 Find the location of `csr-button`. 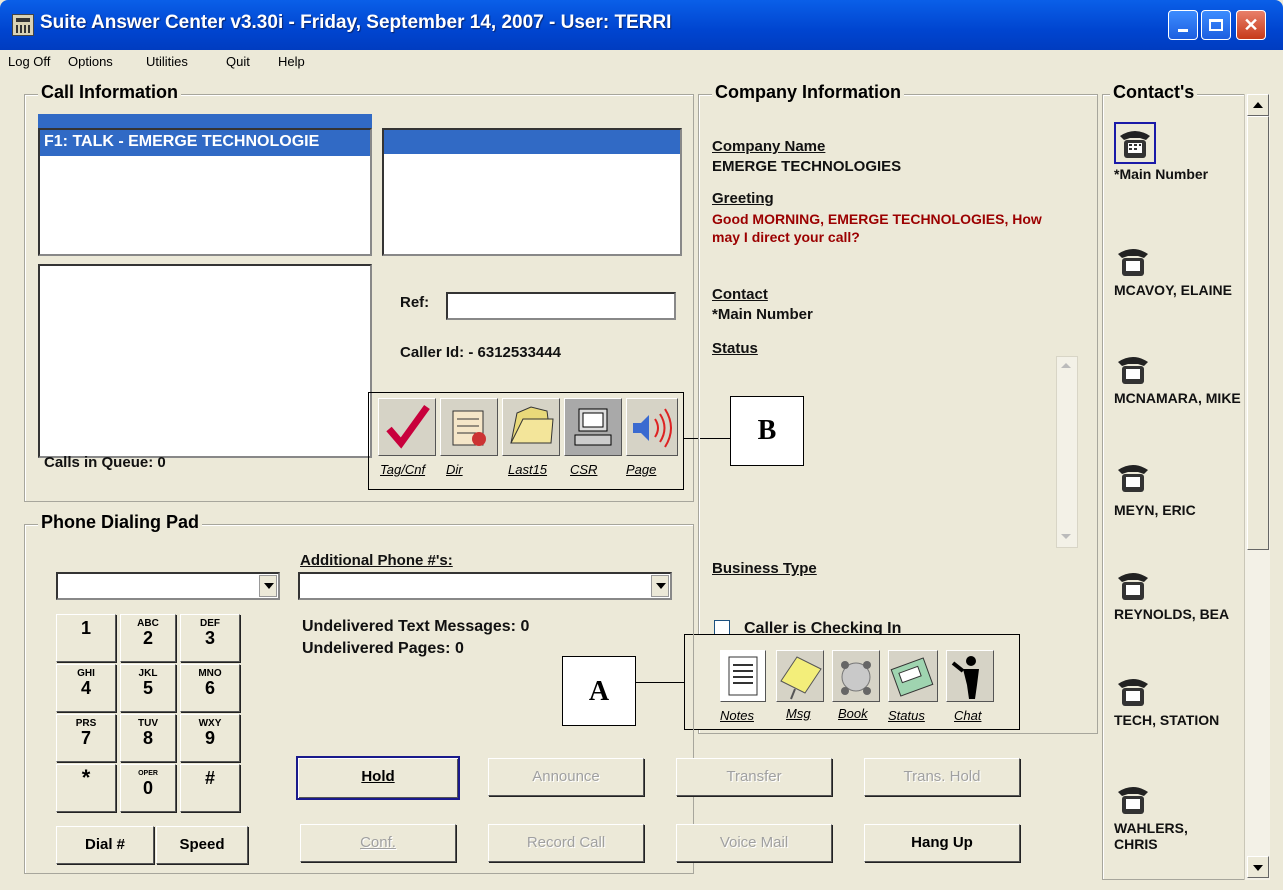

csr-button is located at coordinates (593, 427).